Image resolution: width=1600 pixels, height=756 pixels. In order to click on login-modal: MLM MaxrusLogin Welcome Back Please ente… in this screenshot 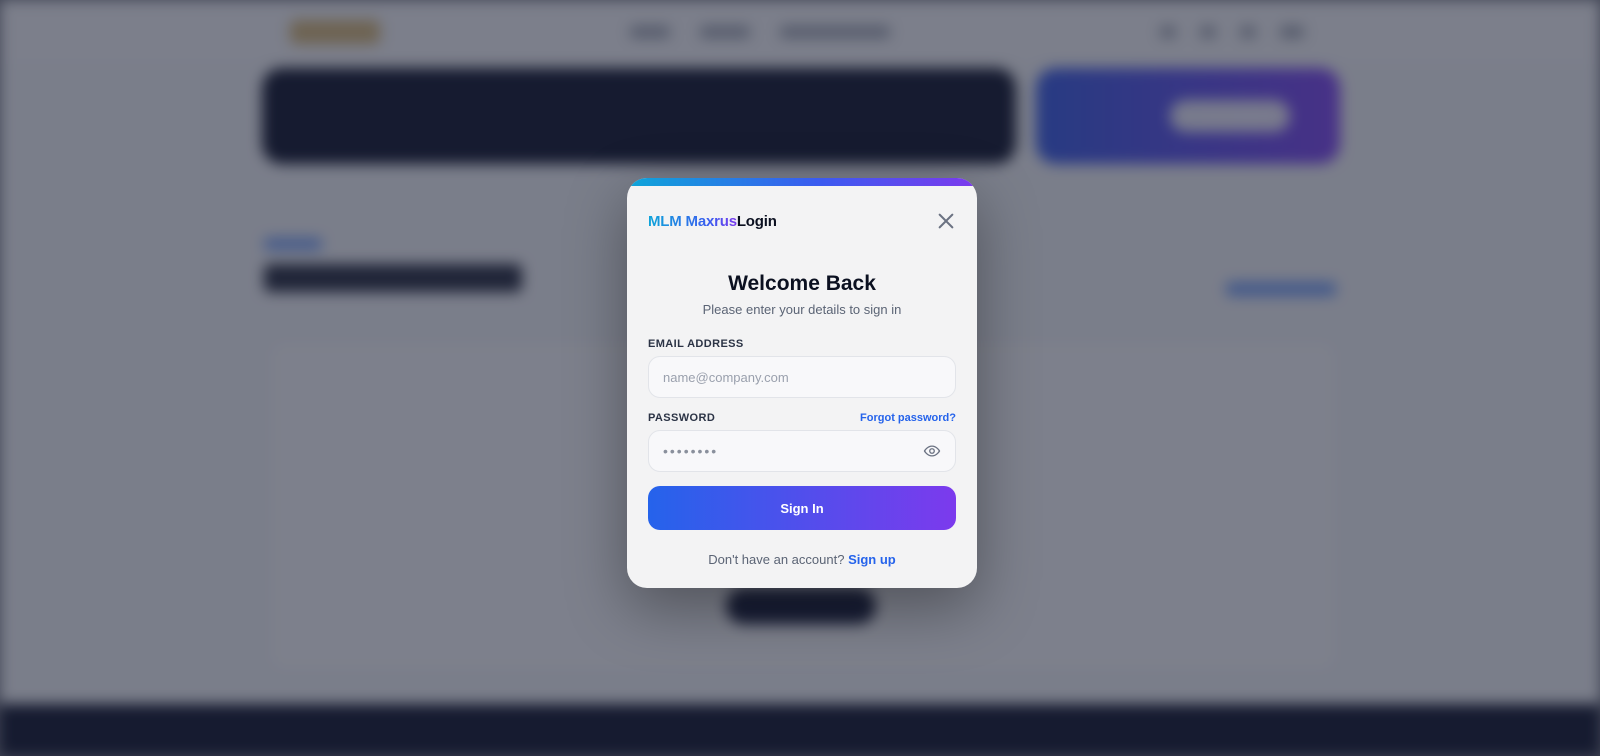, I will do `click(802, 383)`.